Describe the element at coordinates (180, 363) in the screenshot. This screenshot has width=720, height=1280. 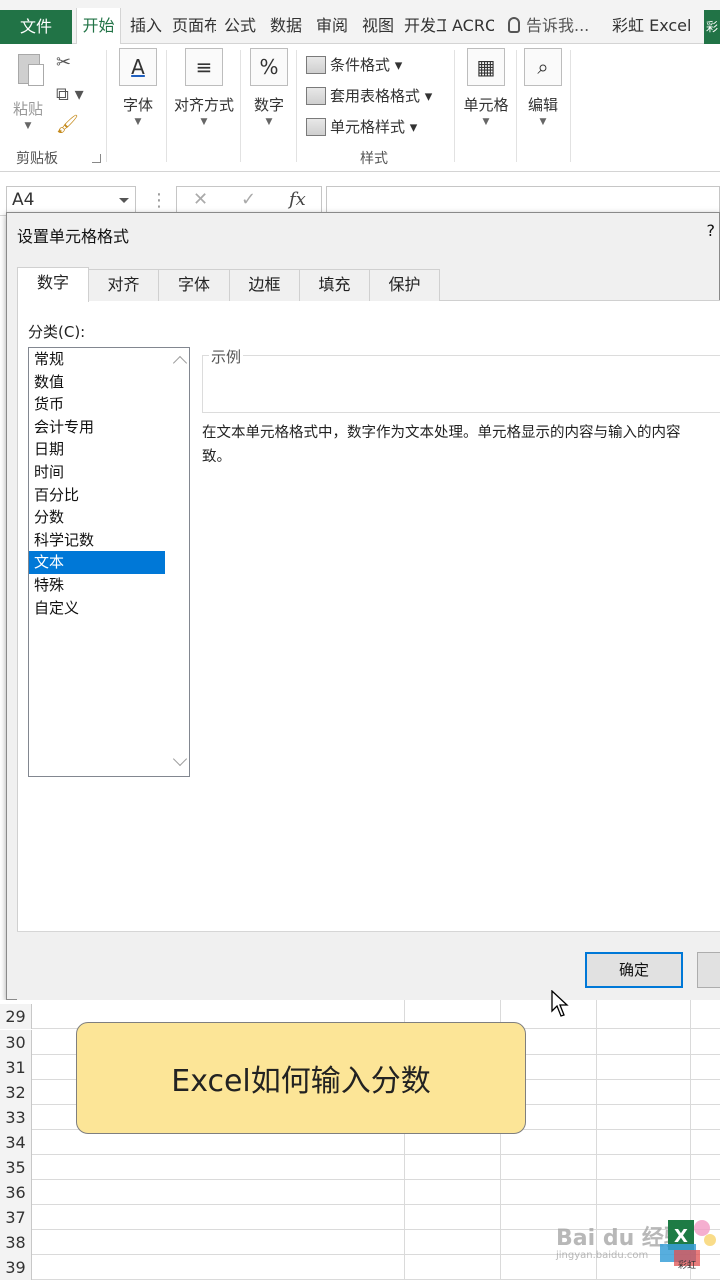
I see `scroll-up-icon` at that location.